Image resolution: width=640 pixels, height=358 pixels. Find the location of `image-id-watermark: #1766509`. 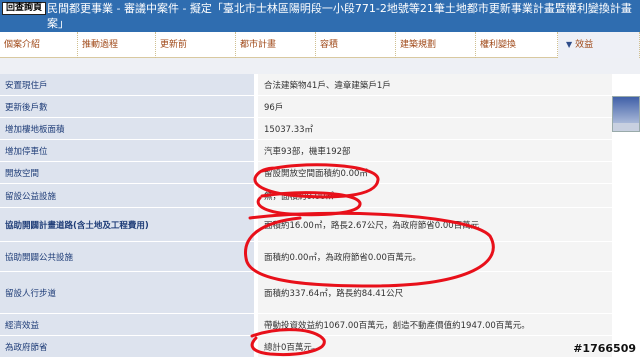

image-id-watermark: #1766509 is located at coordinates (604, 348).